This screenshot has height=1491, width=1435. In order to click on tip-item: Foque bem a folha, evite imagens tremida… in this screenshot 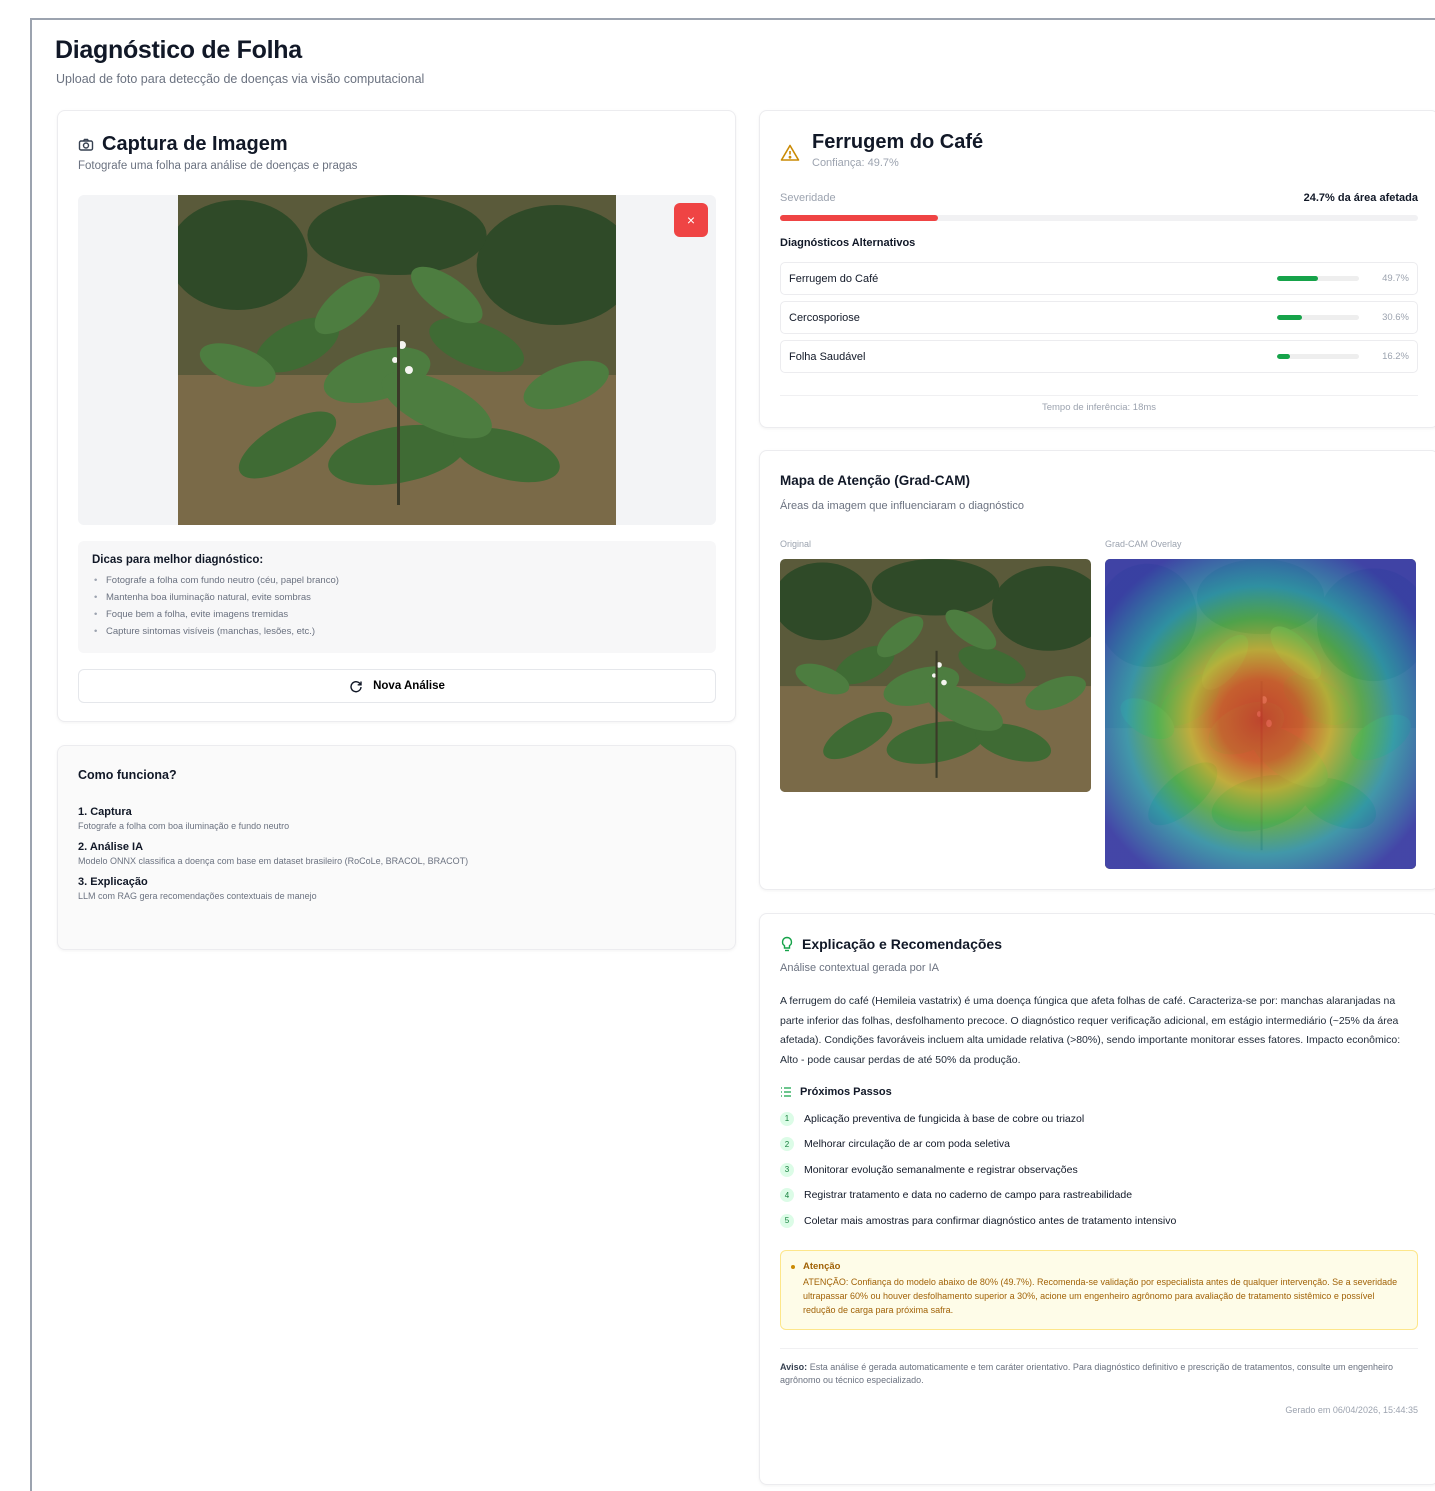, I will do `click(397, 614)`.